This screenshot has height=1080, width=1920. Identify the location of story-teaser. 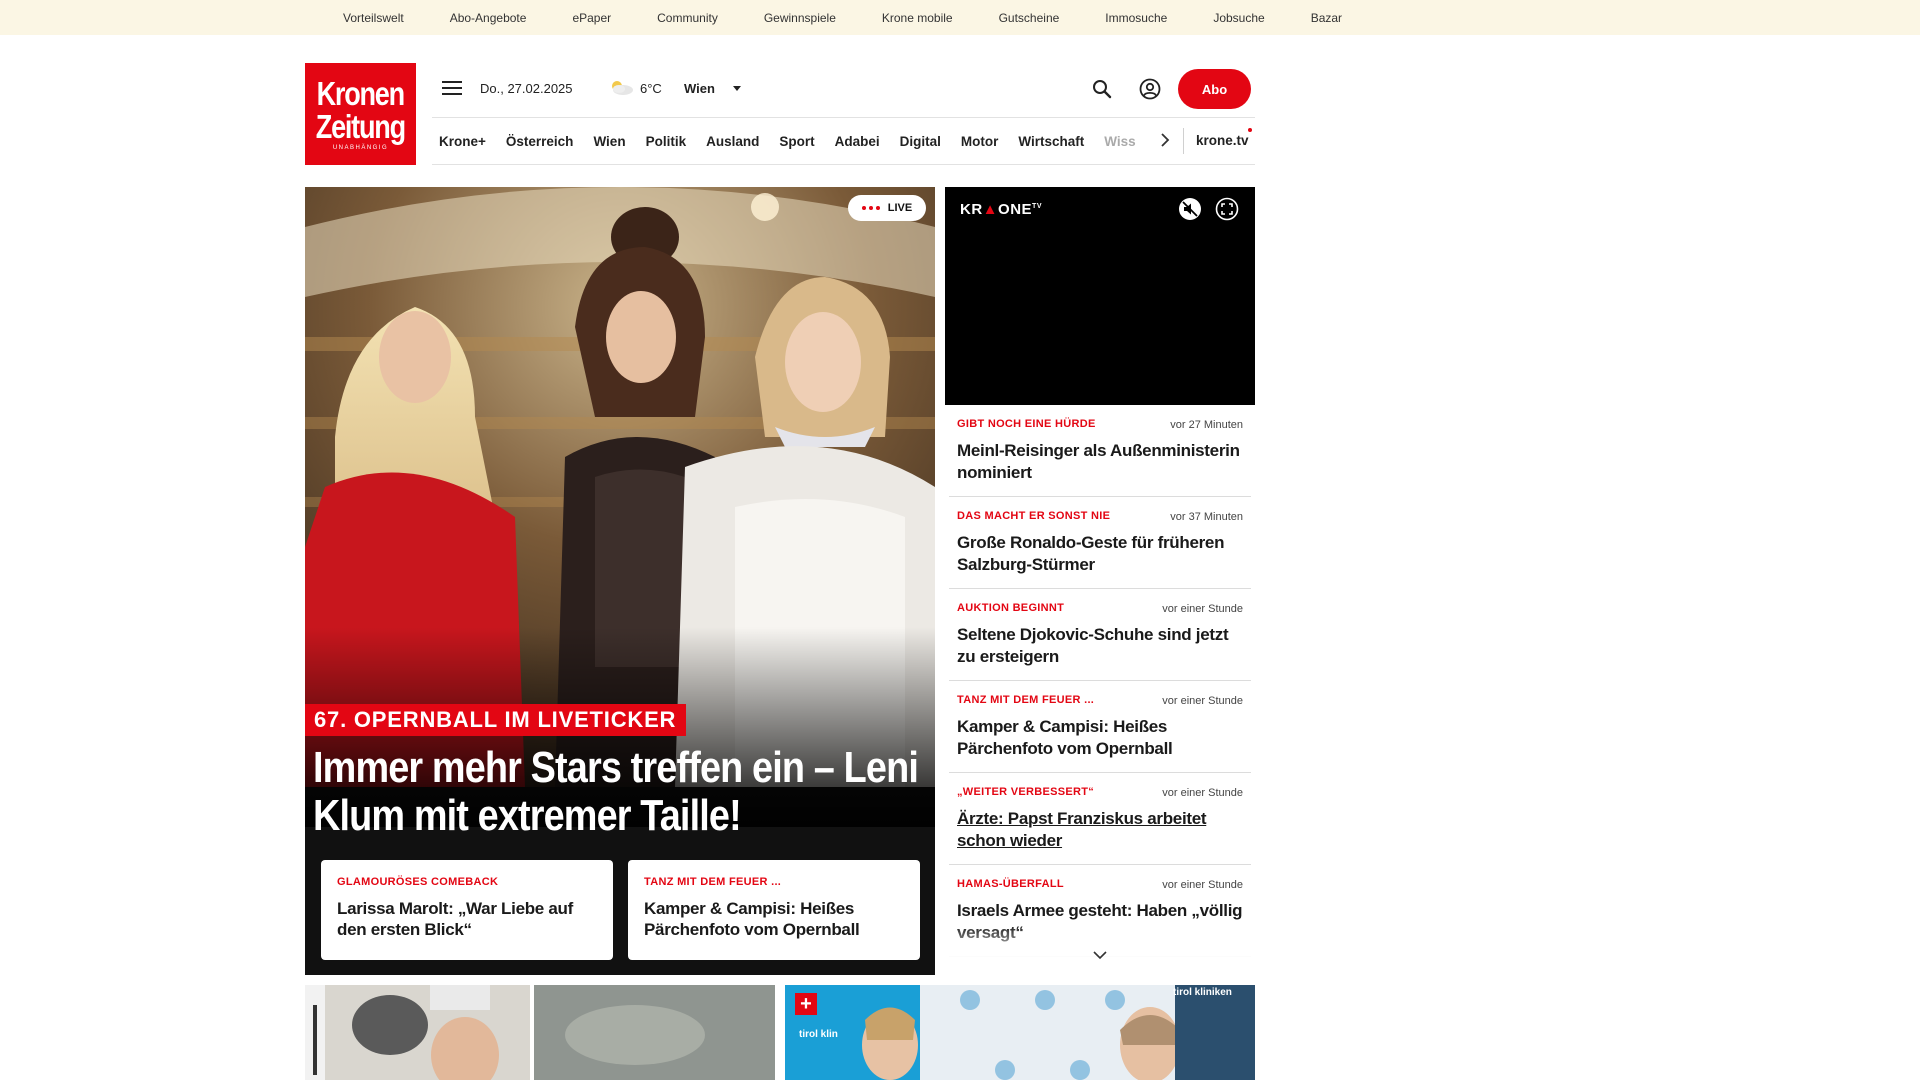
(540, 1032).